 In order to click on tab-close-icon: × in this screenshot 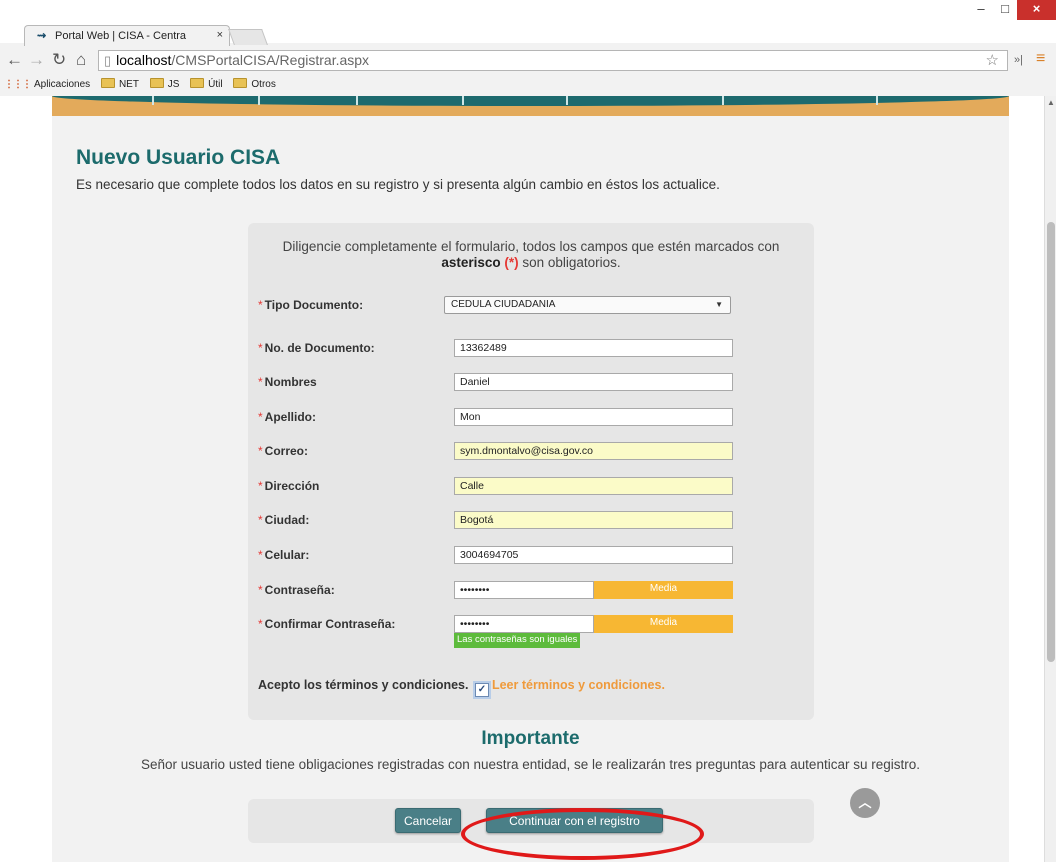, I will do `click(220, 35)`.